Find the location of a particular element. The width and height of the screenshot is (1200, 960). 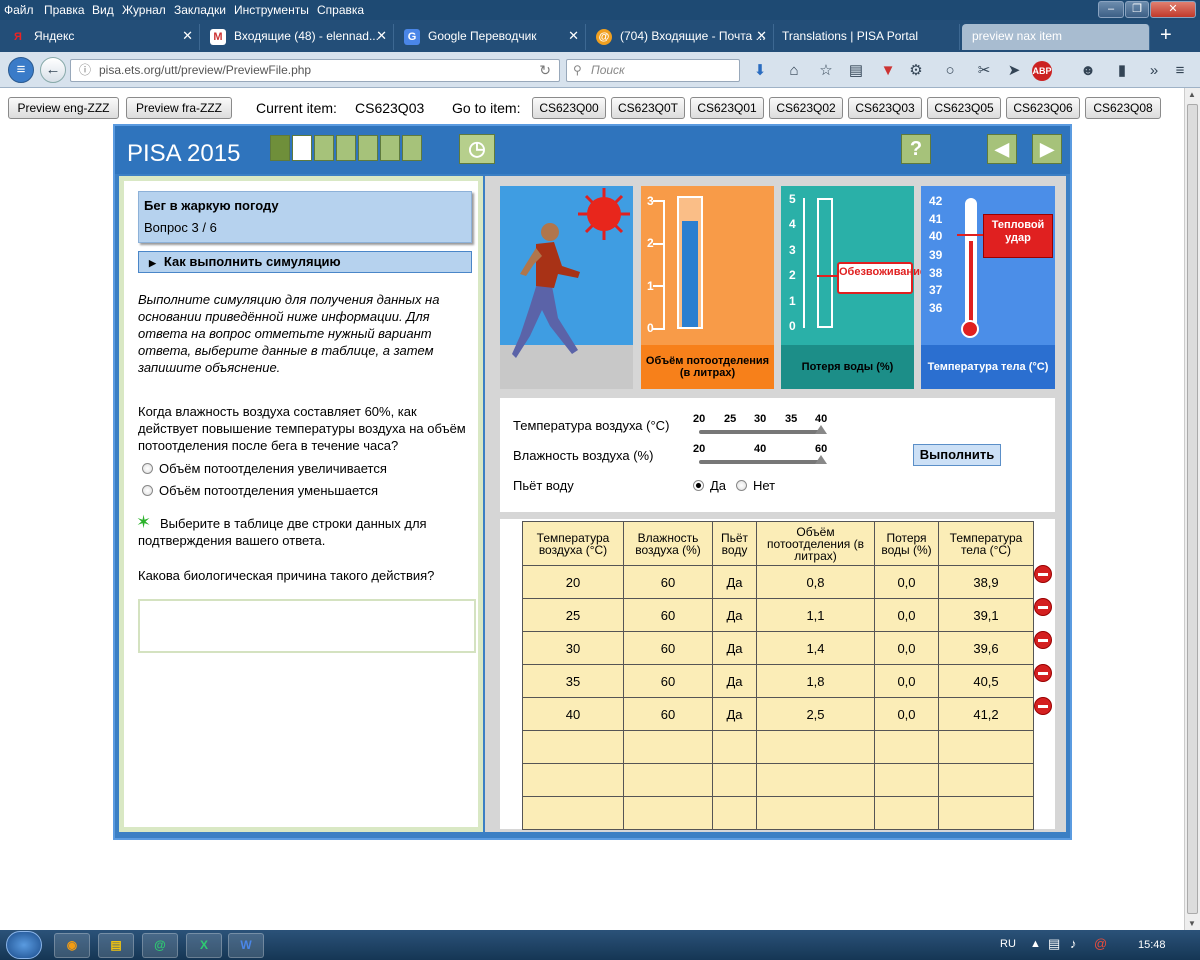

goto-item-button: CS623Q00 is located at coordinates (569, 108).